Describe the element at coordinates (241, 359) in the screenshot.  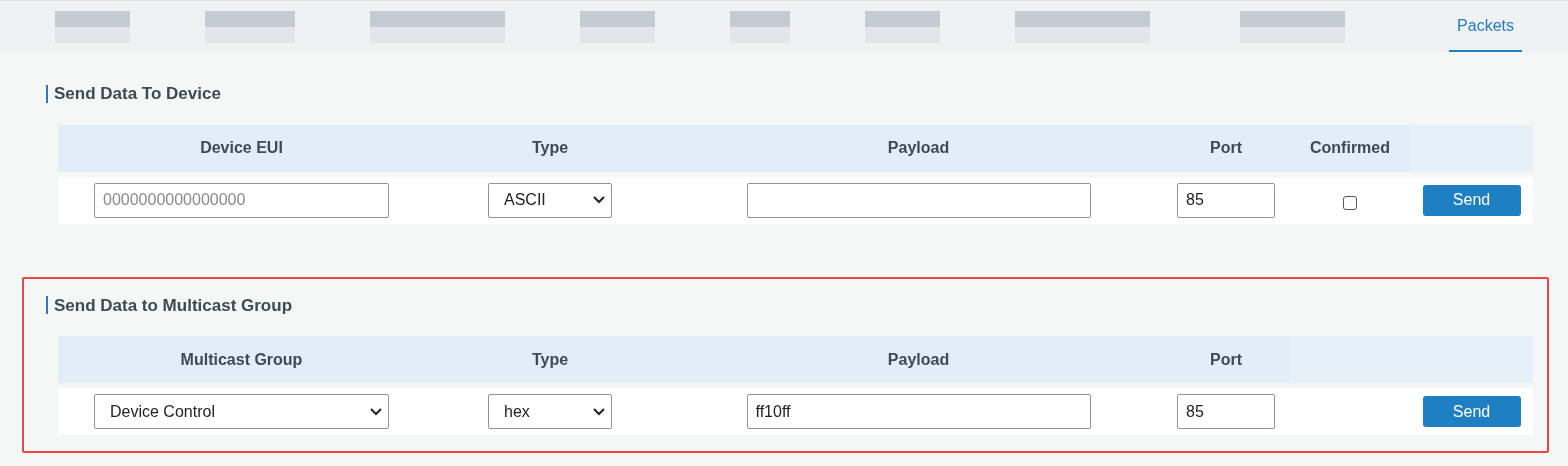
I see `column-header: Multicast Group` at that location.